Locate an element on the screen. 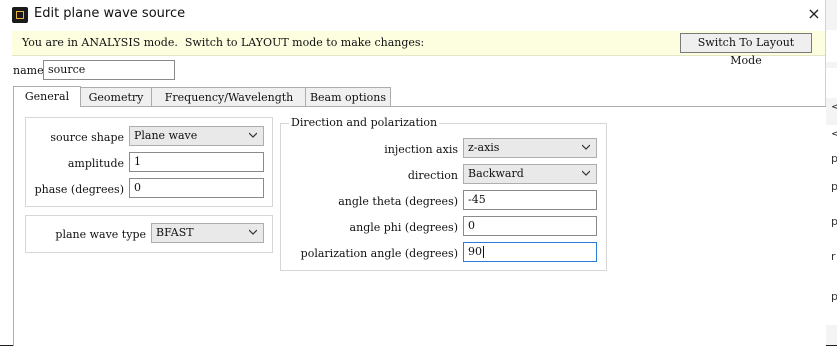 The image size is (837, 346). direction-polarization-legend: Direction and polarization is located at coordinates (364, 122).